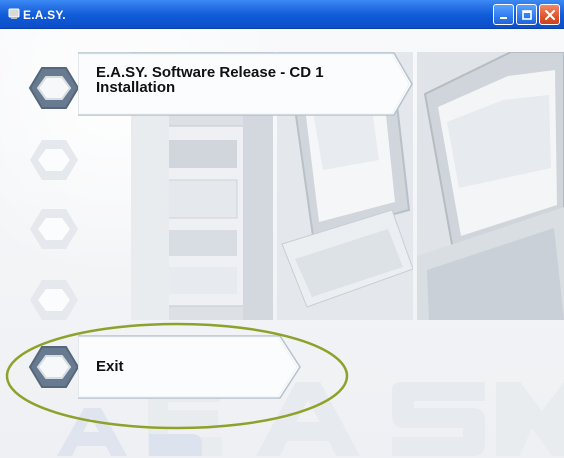 The height and width of the screenshot is (458, 564). I want to click on app-icon, so click(14, 13).